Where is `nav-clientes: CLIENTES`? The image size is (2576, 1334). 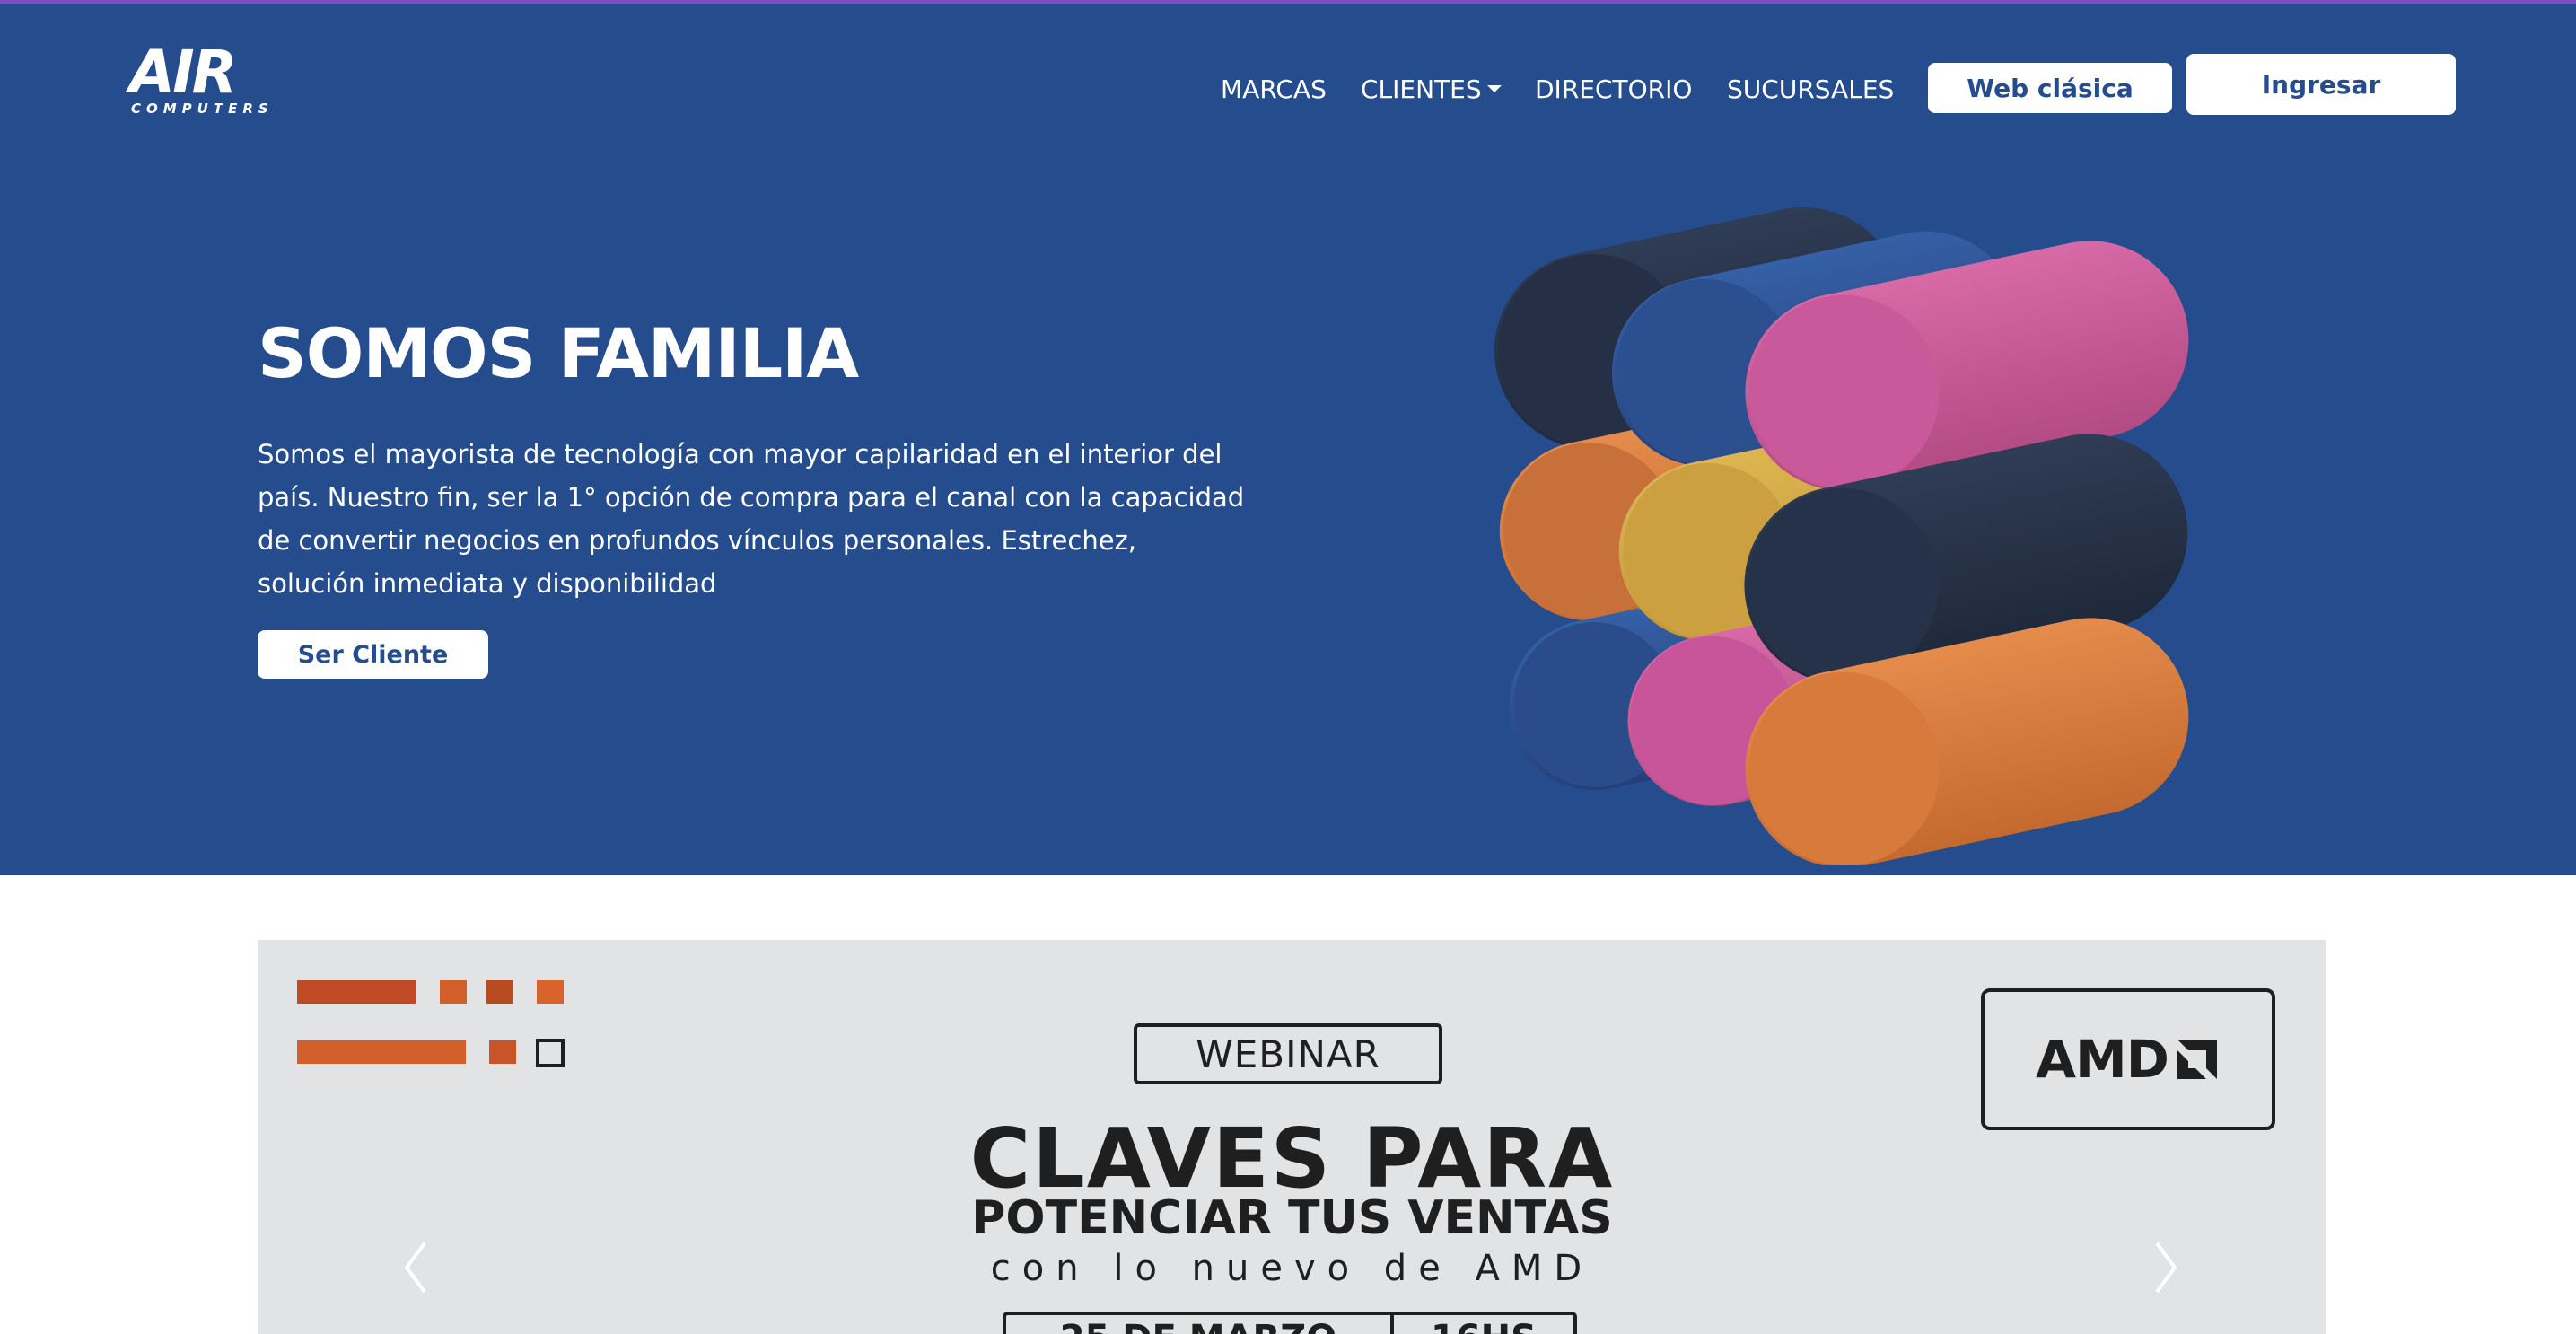
nav-clientes: CLIENTES is located at coordinates (1431, 90).